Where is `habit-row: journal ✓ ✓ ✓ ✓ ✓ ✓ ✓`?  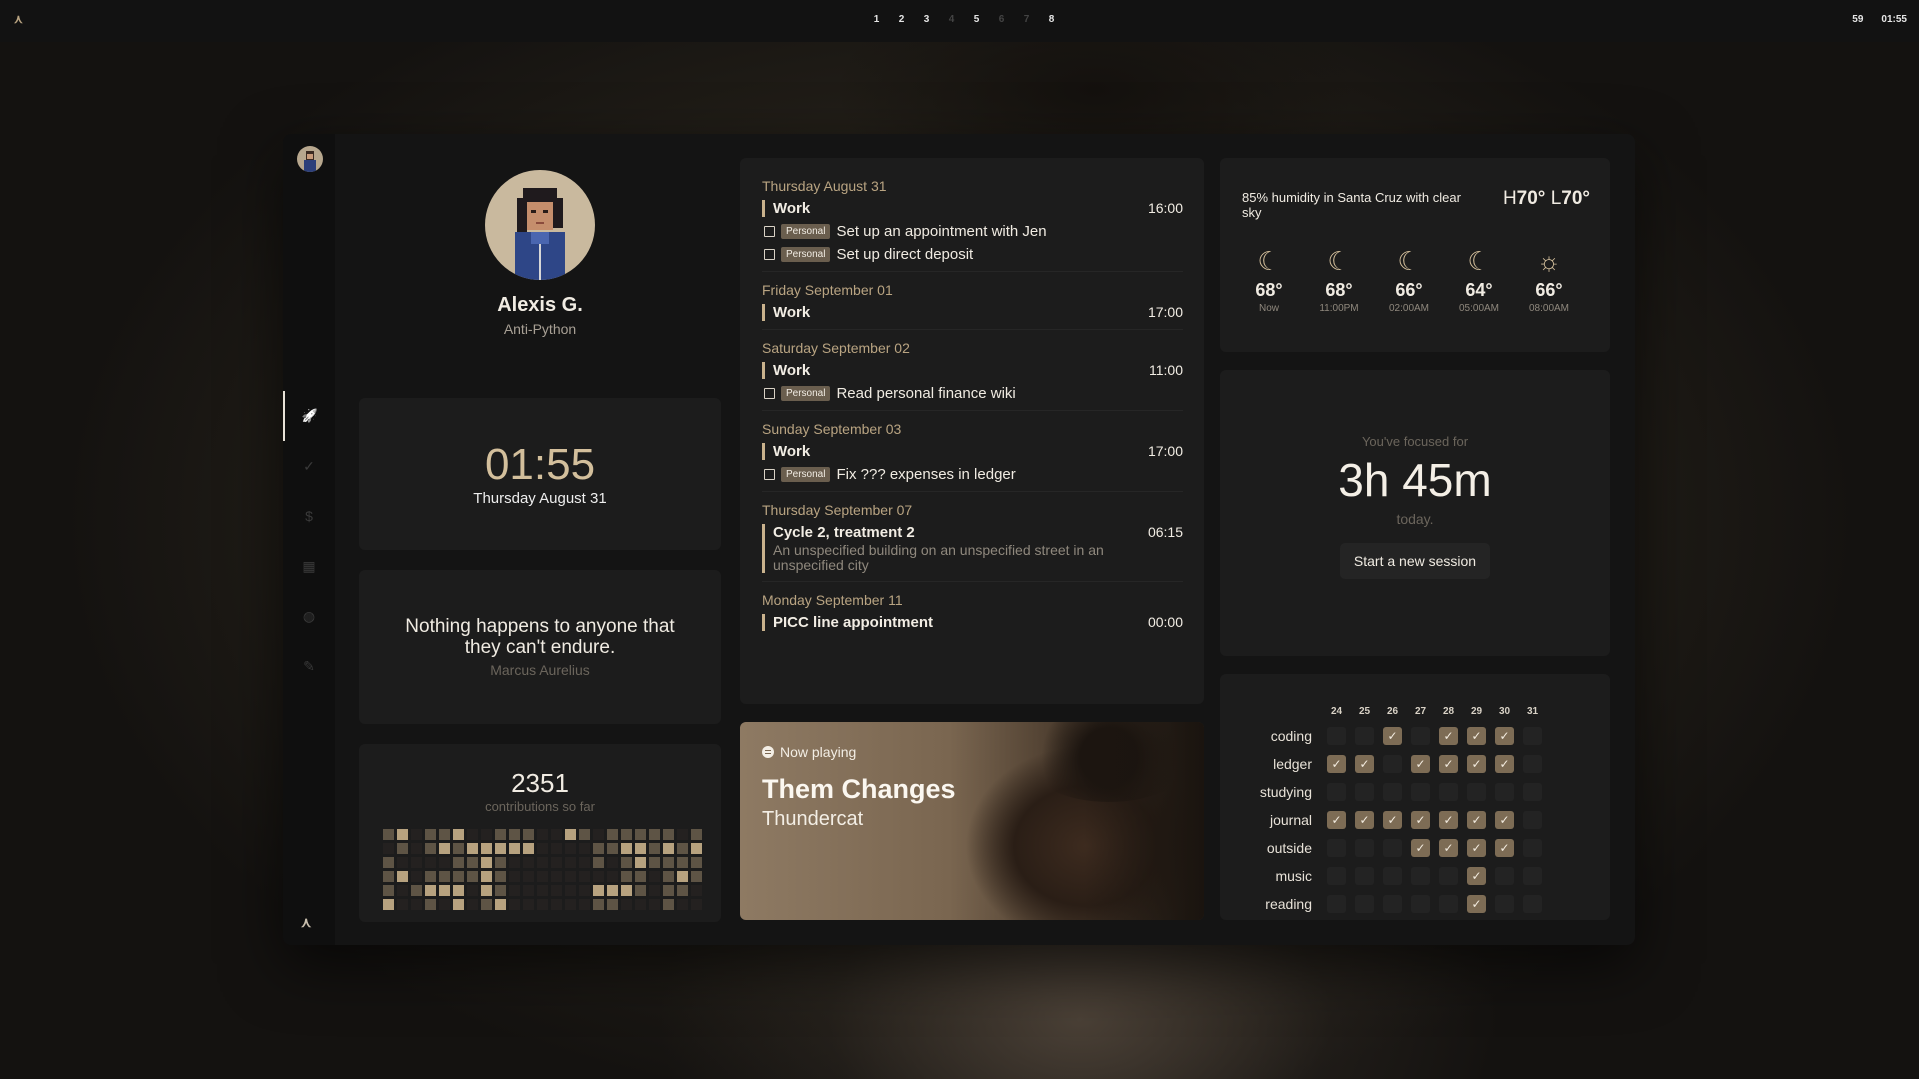 habit-row: journal ✓ ✓ ✓ ✓ ✓ ✓ ✓ is located at coordinates (1396, 820).